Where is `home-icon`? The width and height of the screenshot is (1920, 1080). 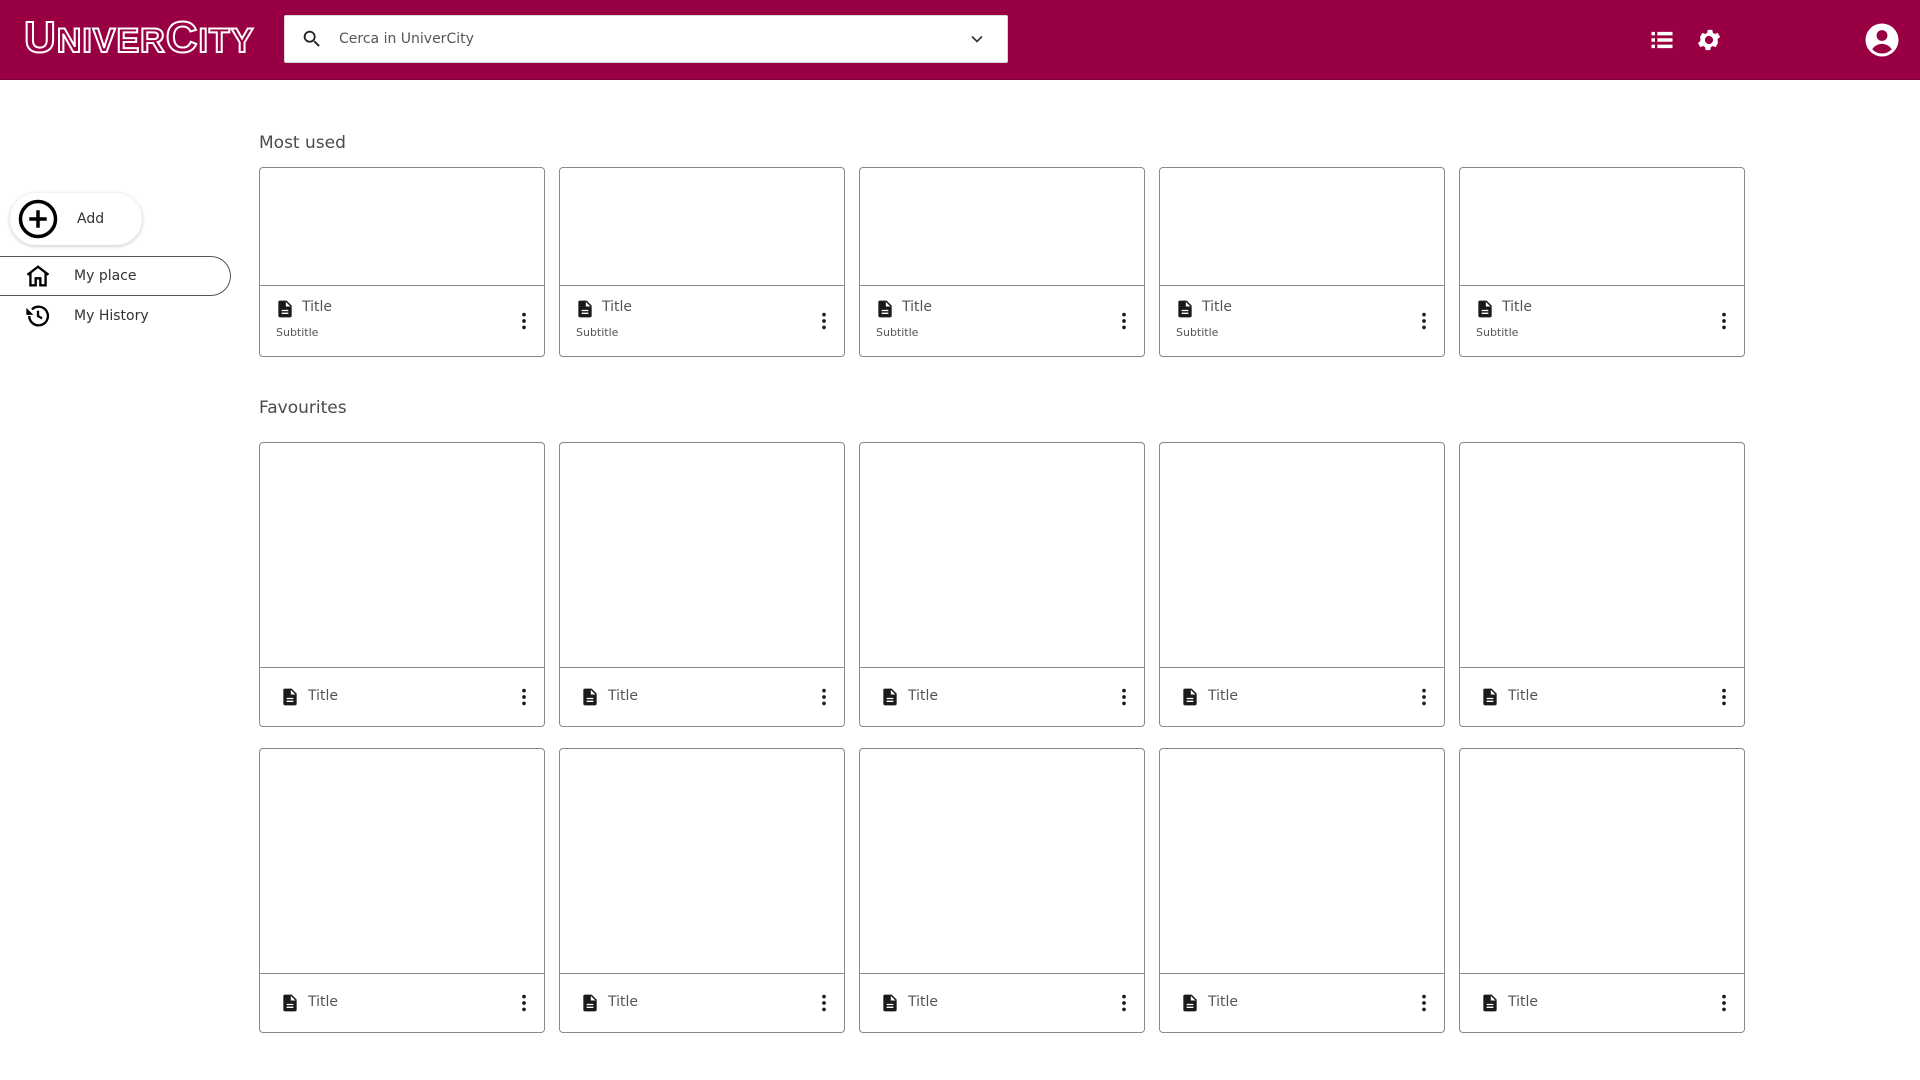 home-icon is located at coordinates (38, 276).